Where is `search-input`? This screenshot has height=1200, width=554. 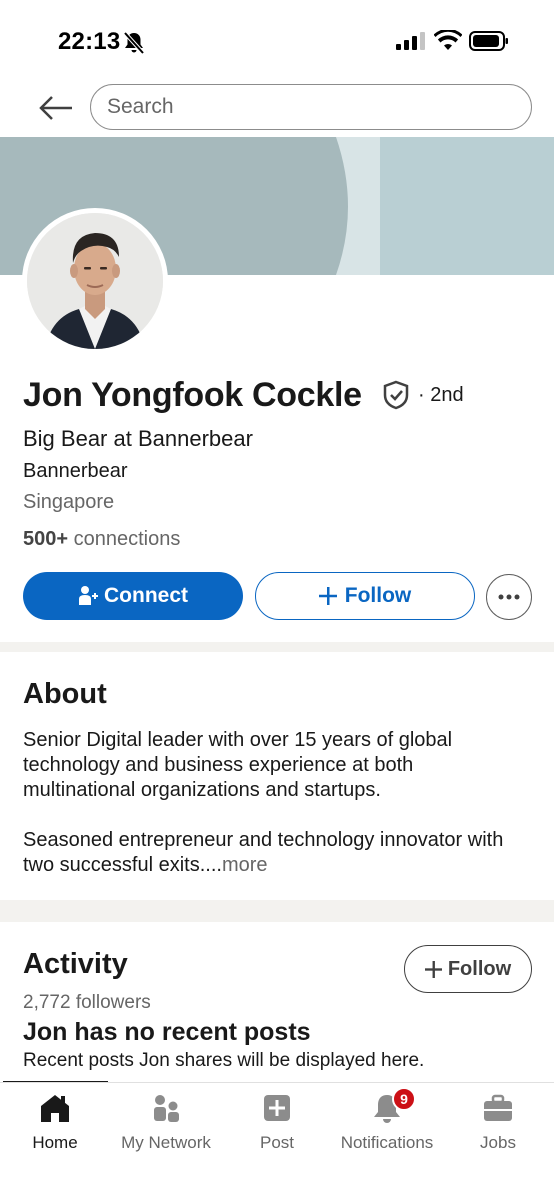 search-input is located at coordinates (311, 107).